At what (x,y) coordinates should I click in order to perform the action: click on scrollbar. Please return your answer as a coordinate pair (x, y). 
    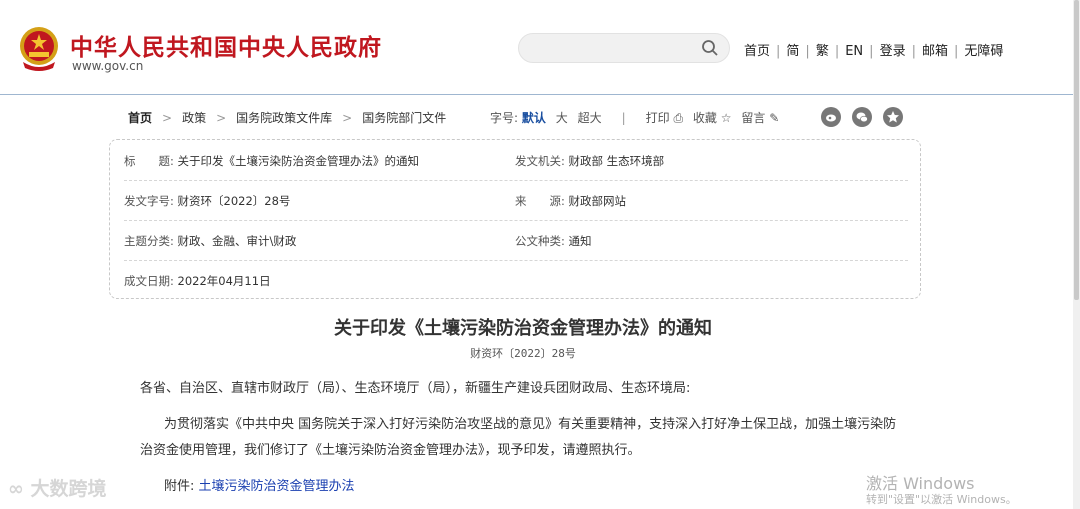
    Looking at the image, I should click on (1076, 254).